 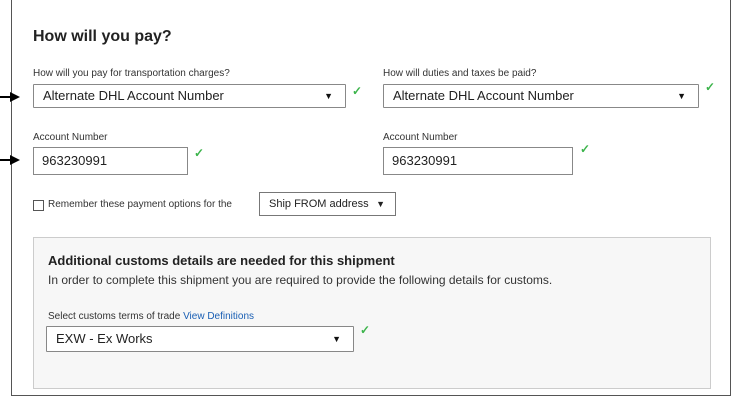 I want to click on transport-payment-value: Alternate DHL Account Number, so click(x=133, y=95).